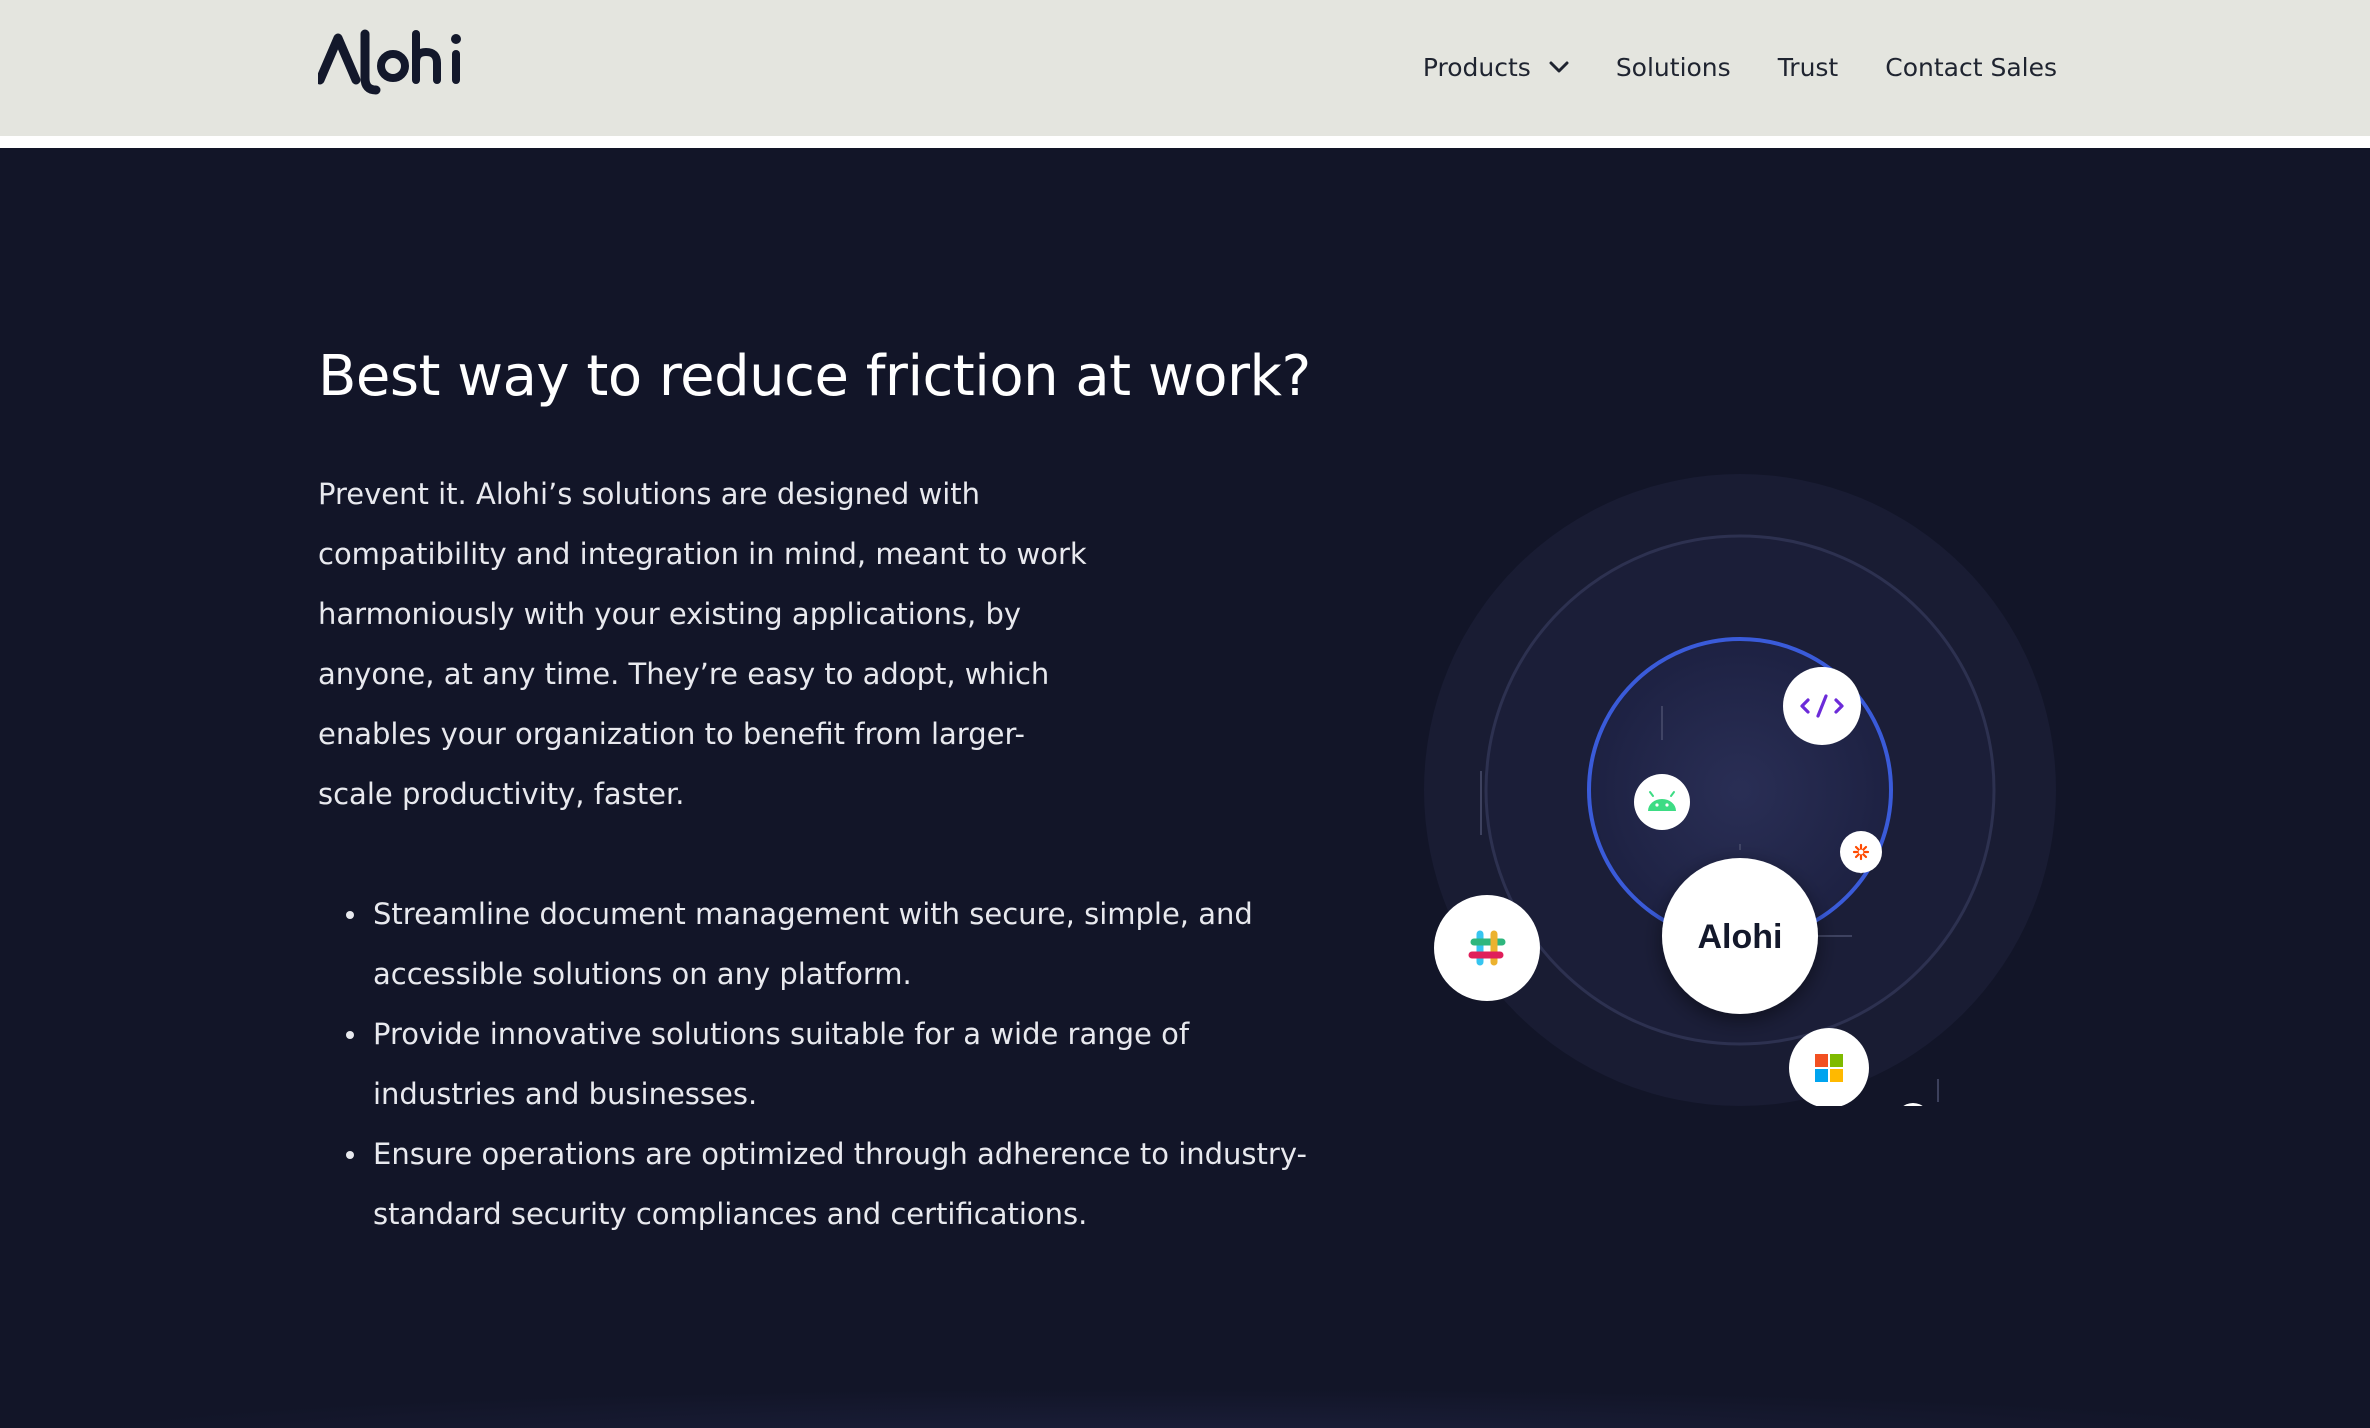 The height and width of the screenshot is (1428, 2370). What do you see at coordinates (1185, 142) in the screenshot?
I see `header-divider` at bounding box center [1185, 142].